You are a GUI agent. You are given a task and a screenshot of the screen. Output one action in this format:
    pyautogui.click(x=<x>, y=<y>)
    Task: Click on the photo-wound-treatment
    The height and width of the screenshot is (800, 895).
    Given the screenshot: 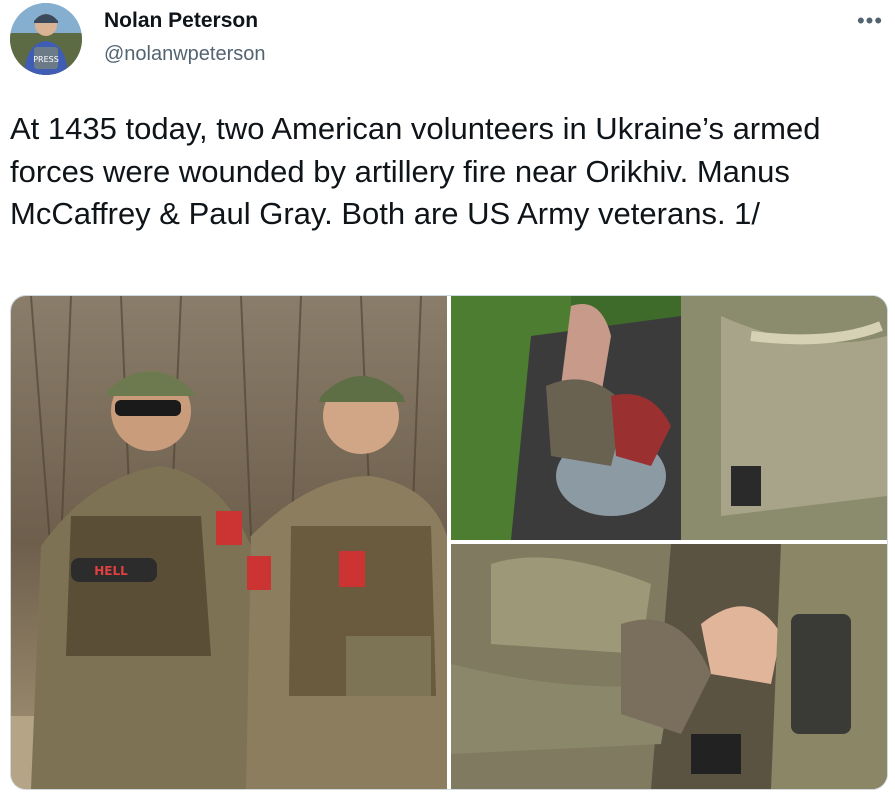 What is the action you would take?
    pyautogui.click(x=669, y=418)
    